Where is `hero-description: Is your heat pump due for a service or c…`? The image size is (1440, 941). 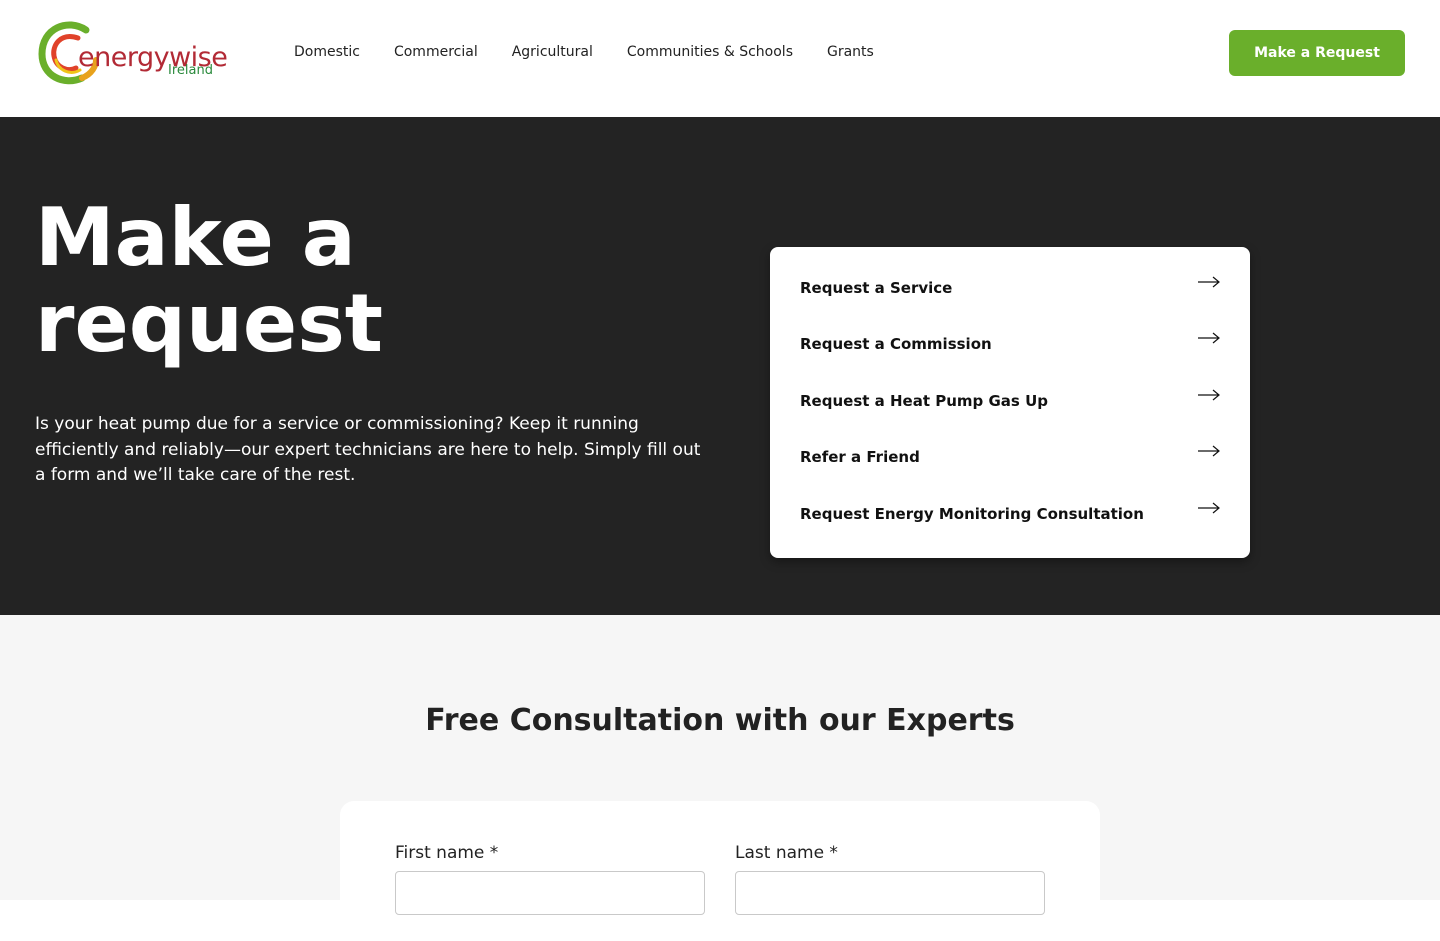 hero-description: Is your heat pump due for a service or c… is located at coordinates (368, 449).